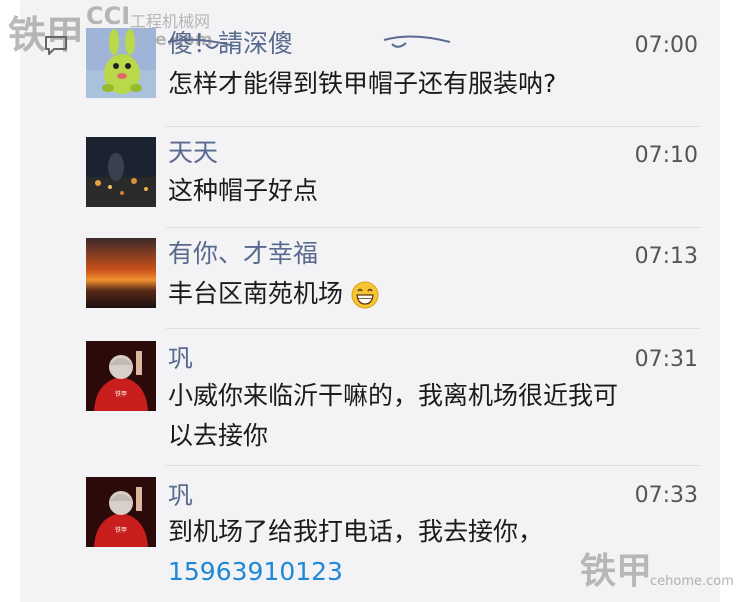  I want to click on comment-time: 07:10, so click(666, 155).